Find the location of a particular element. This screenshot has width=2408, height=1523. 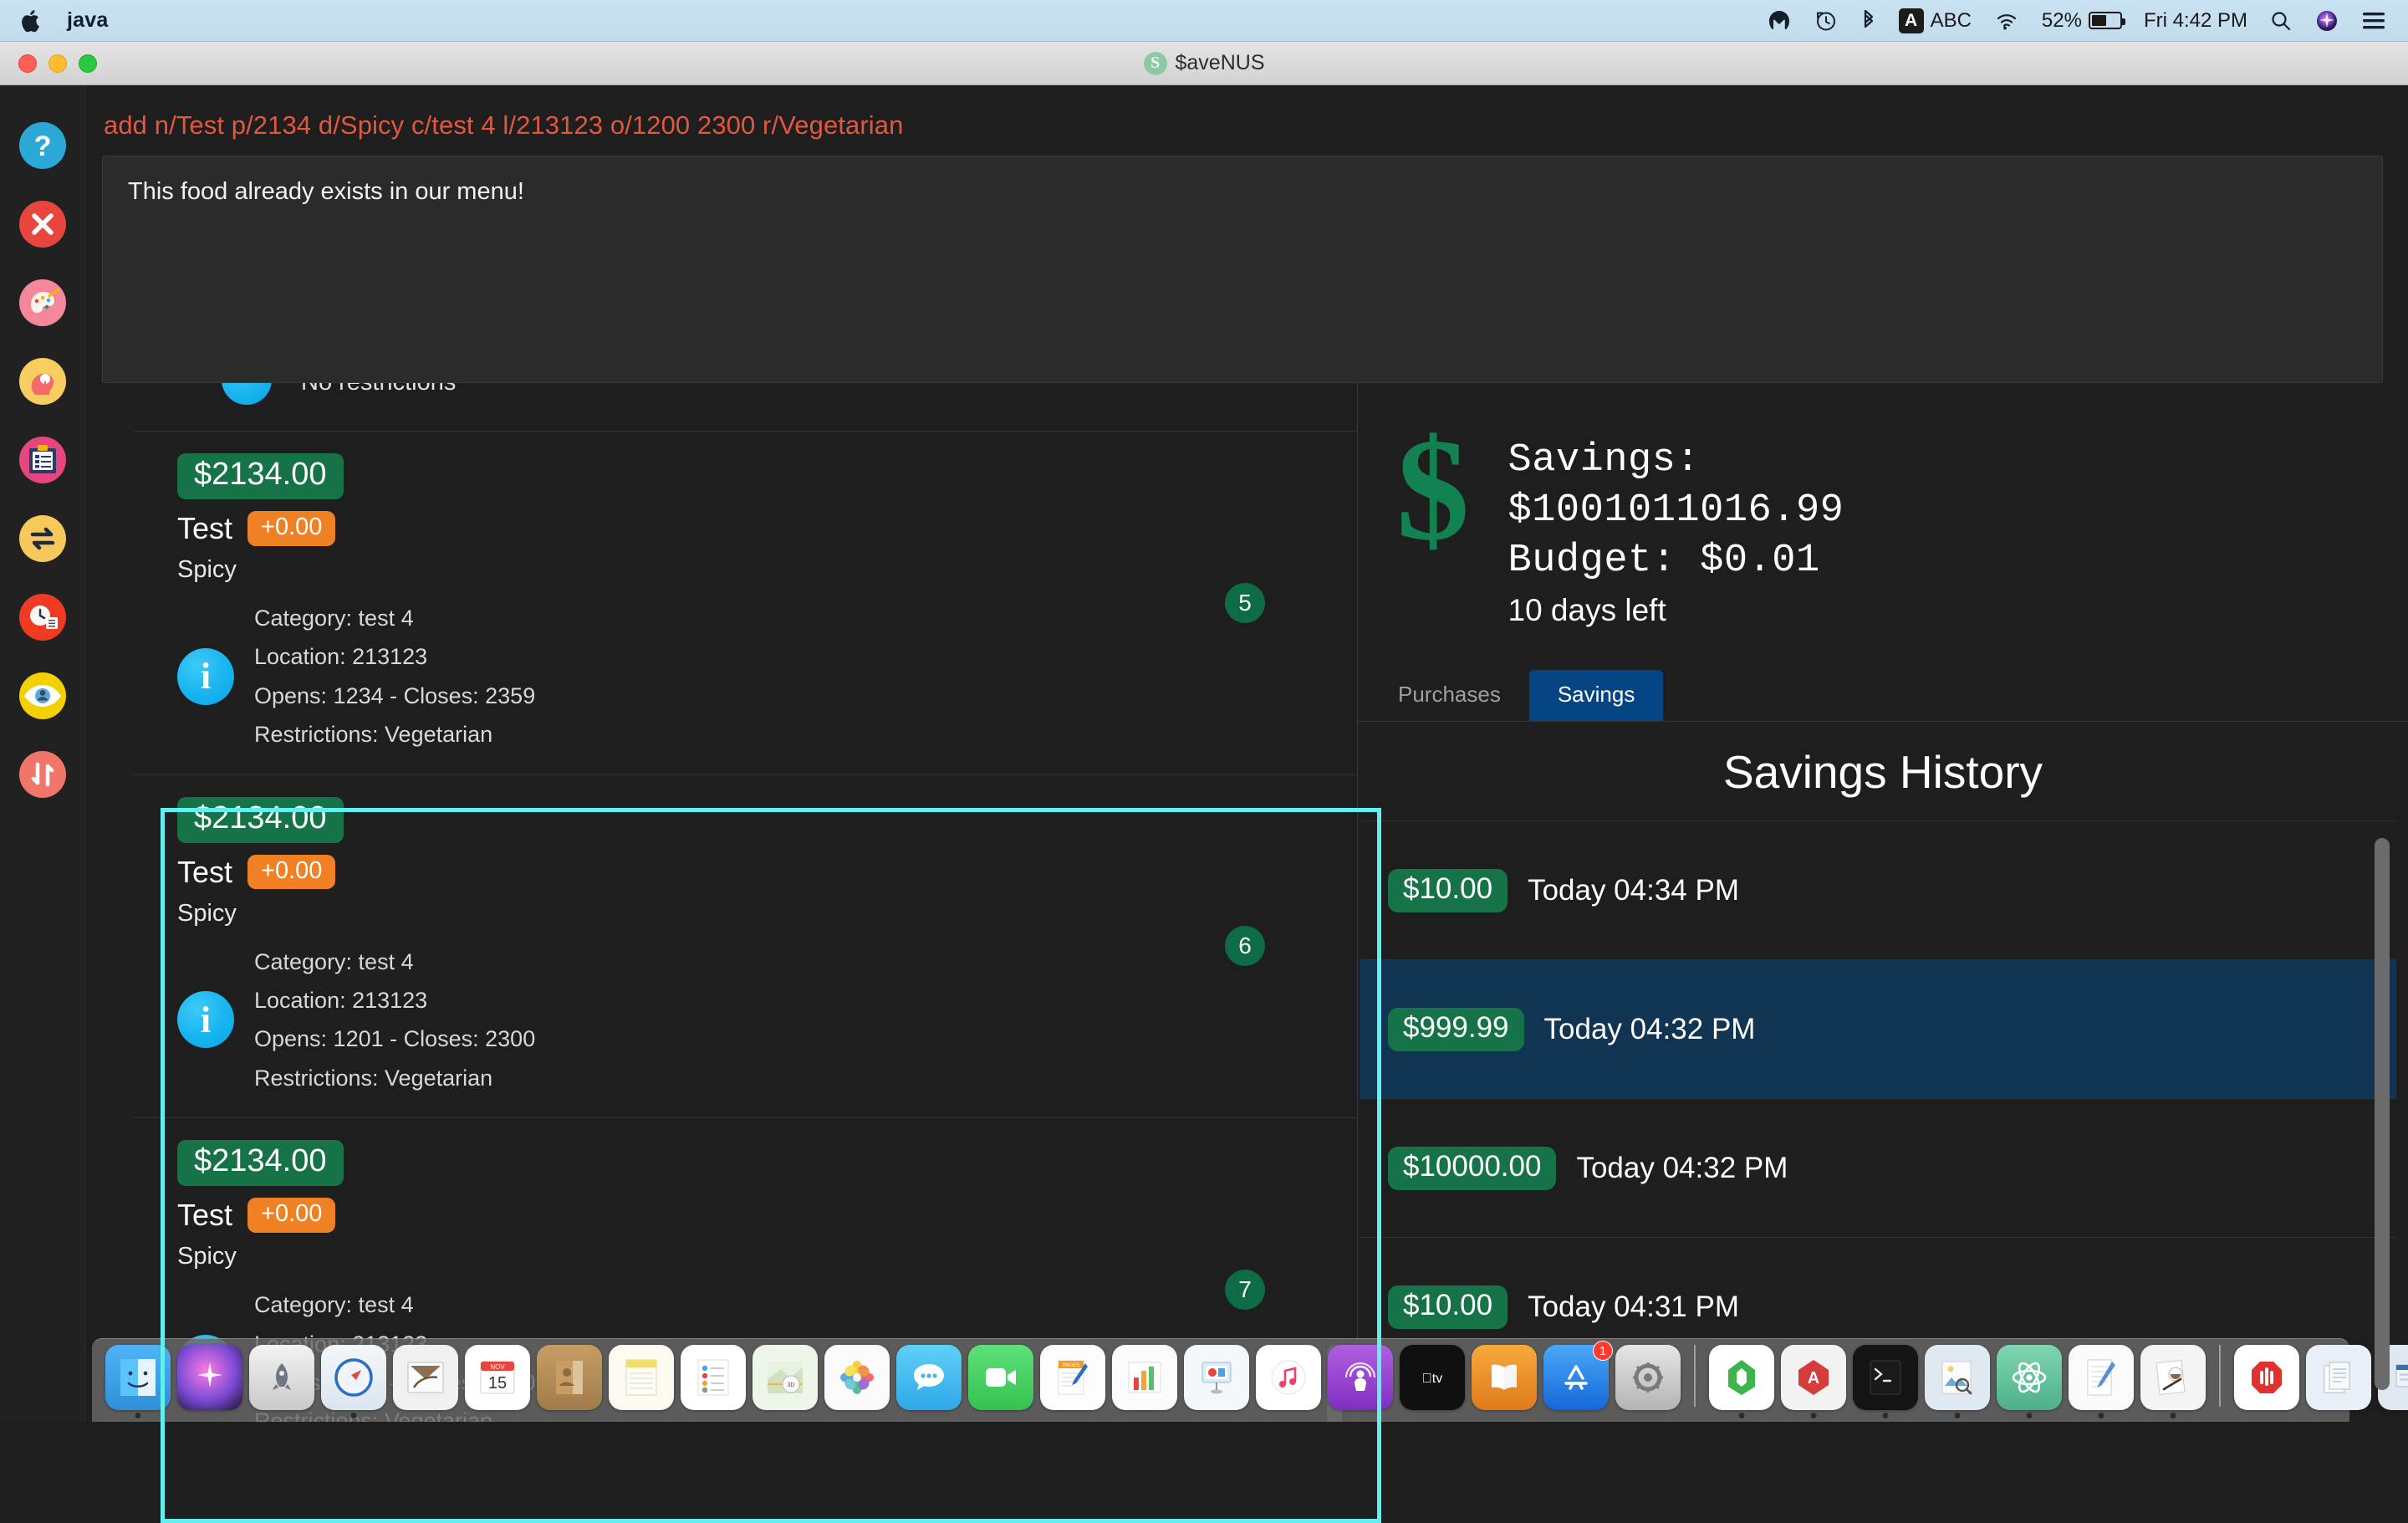

food-restrictions: Restrictions: Vegetarian is located at coordinates (373, 1078).